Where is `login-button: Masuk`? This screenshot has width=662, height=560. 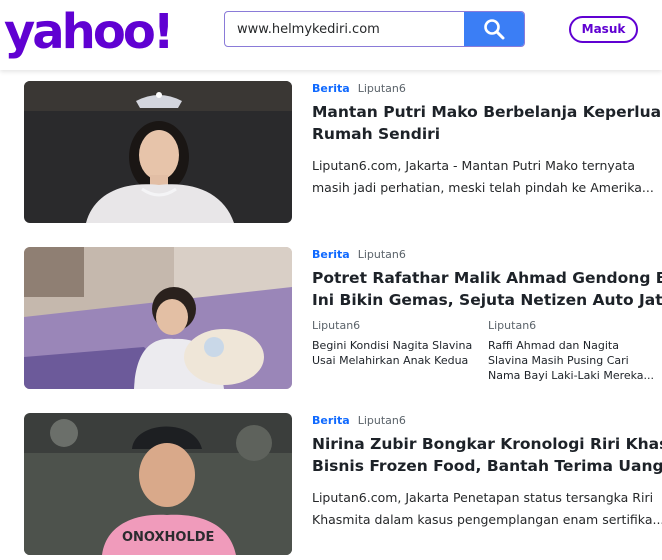 login-button: Masuk is located at coordinates (603, 29).